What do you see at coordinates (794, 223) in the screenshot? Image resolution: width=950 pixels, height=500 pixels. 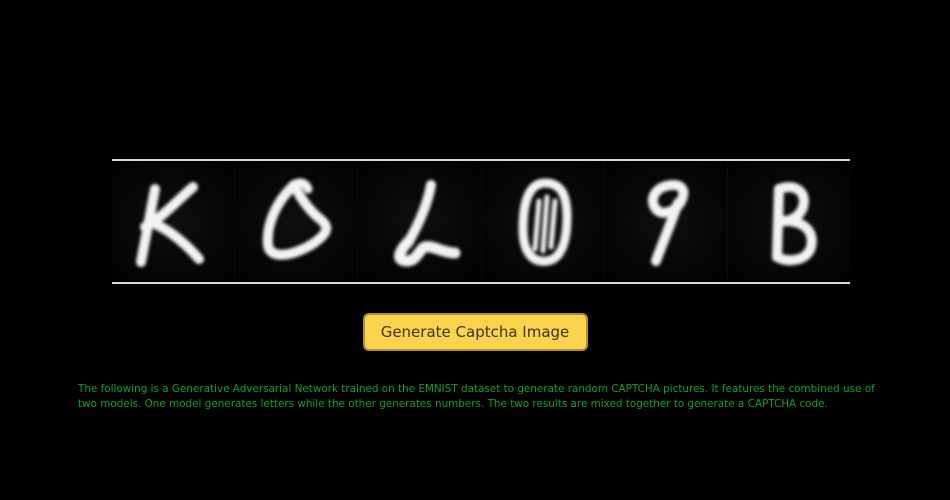 I see `captcha-glyph-b` at bounding box center [794, 223].